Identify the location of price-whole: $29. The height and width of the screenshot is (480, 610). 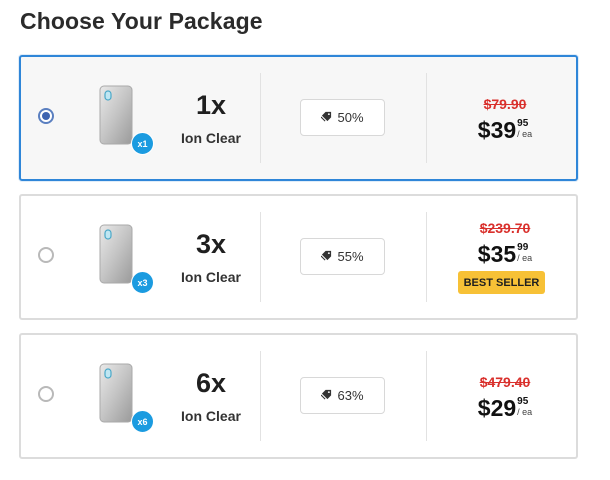
(497, 408).